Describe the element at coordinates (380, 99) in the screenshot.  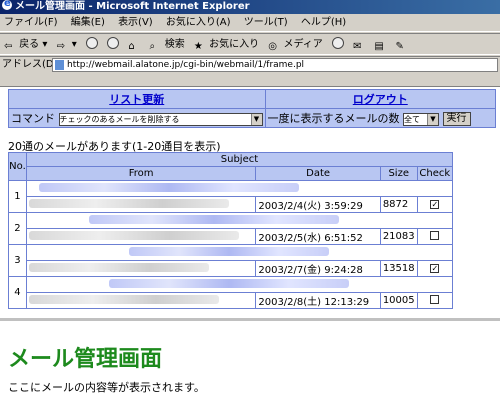
I see `logout-link: ログアウト` at that location.